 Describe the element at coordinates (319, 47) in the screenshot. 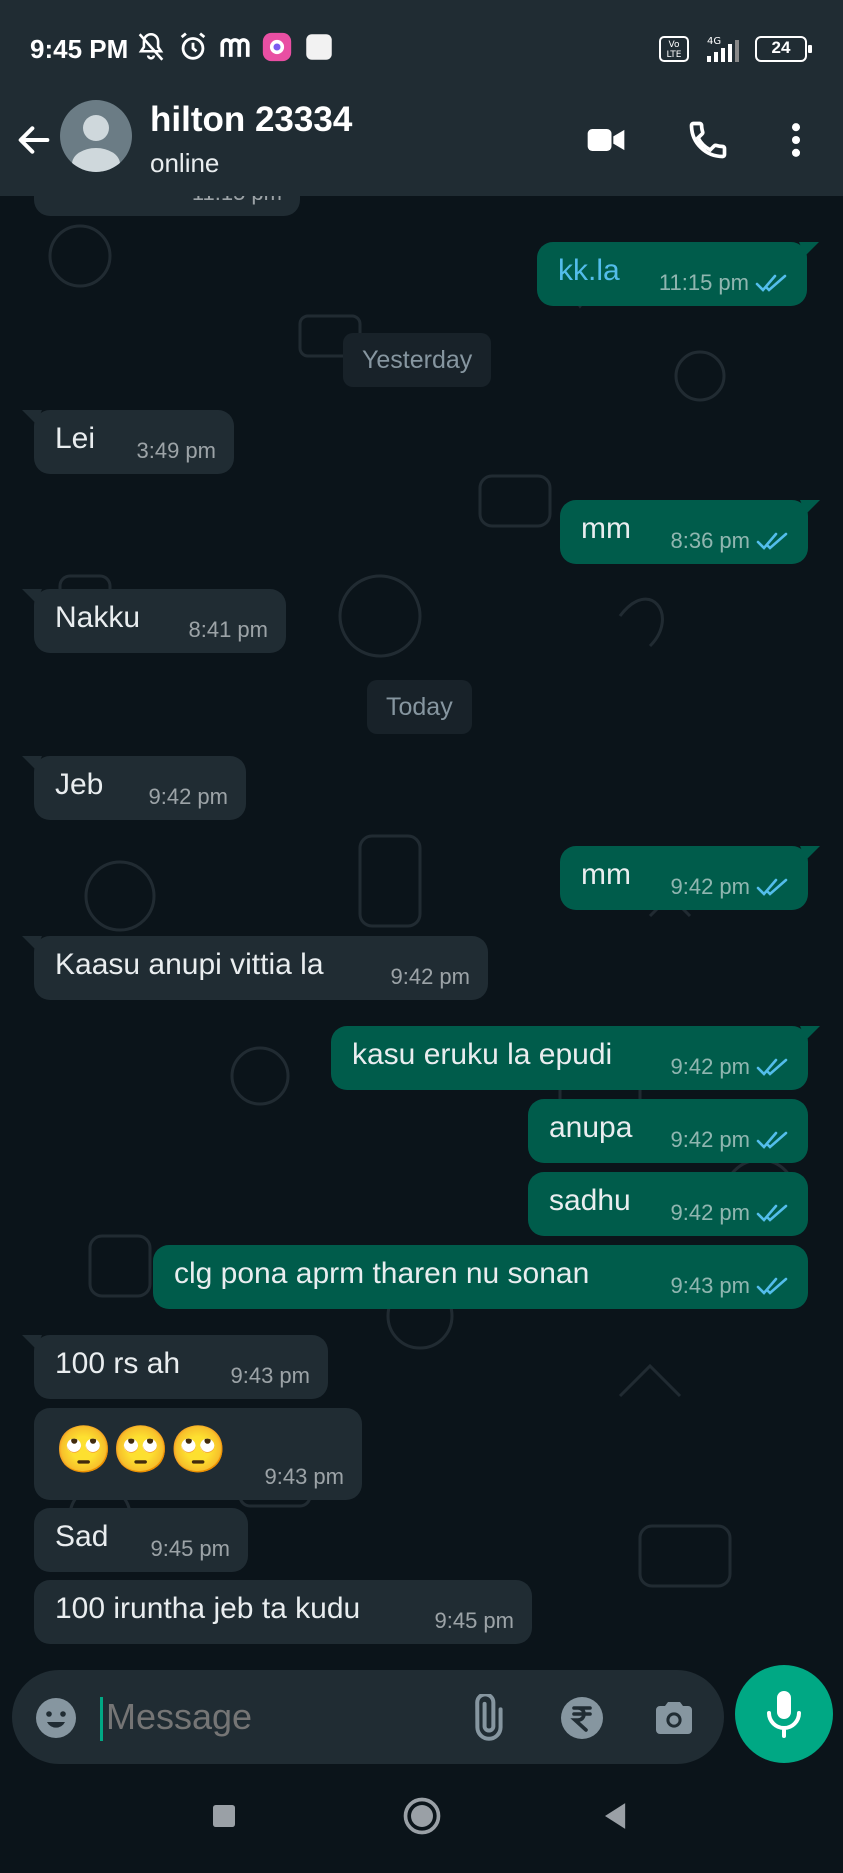

I see `chat-app-icon` at that location.